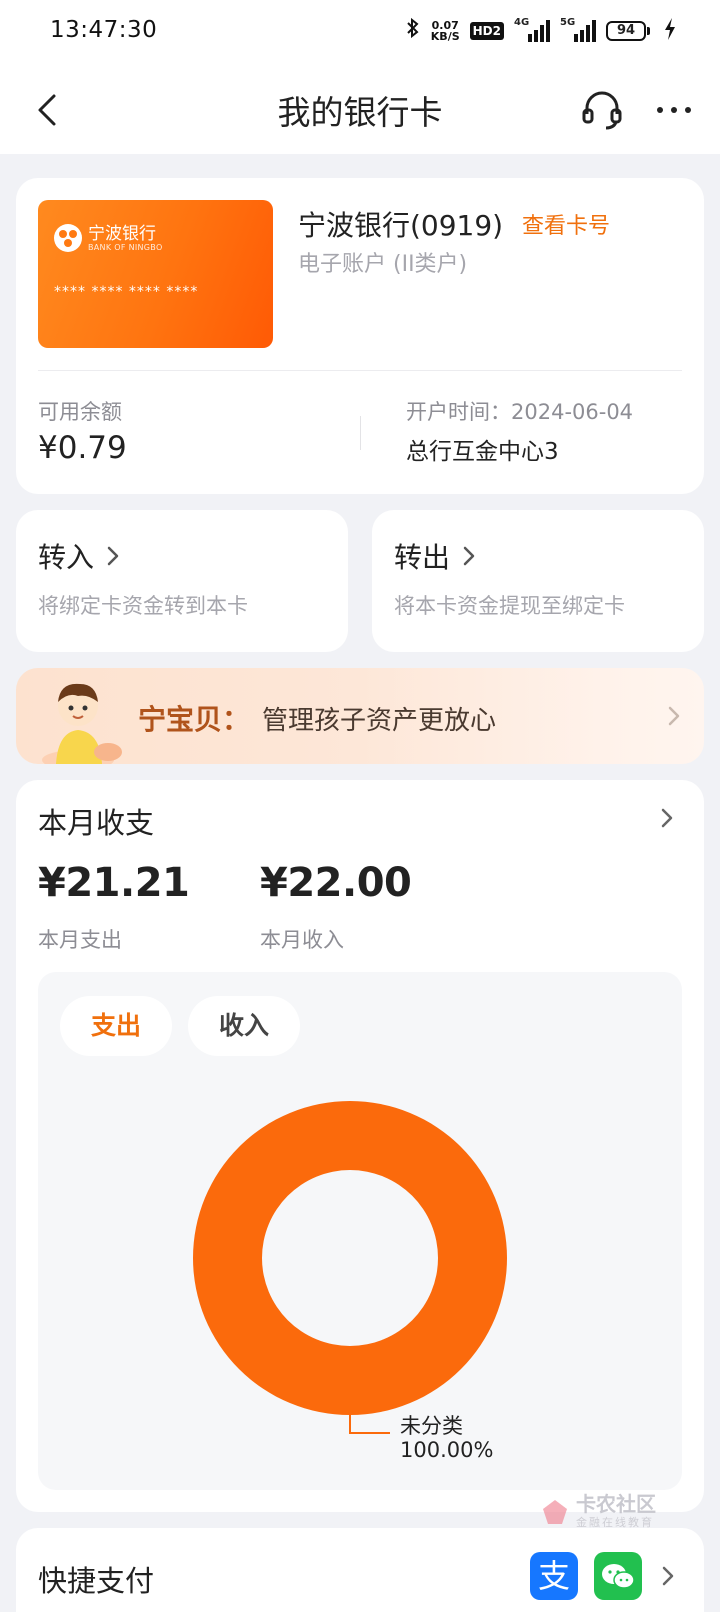  Describe the element at coordinates (446, 1450) in the screenshot. I see `slice-percent-label: 100.00%` at that location.